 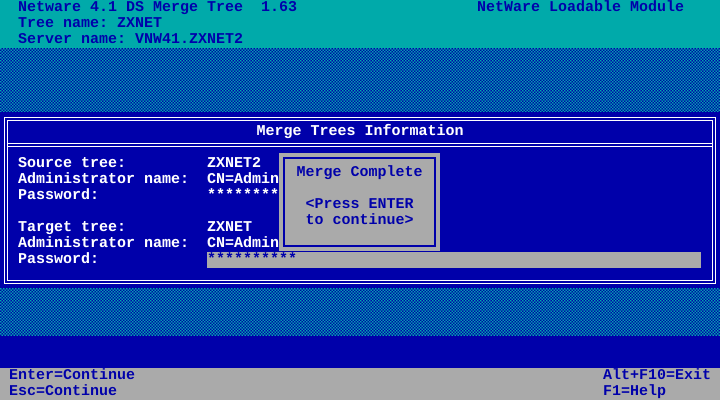 What do you see at coordinates (656, 376) in the screenshot?
I see `key-hint: Alt+F10=Exit` at bounding box center [656, 376].